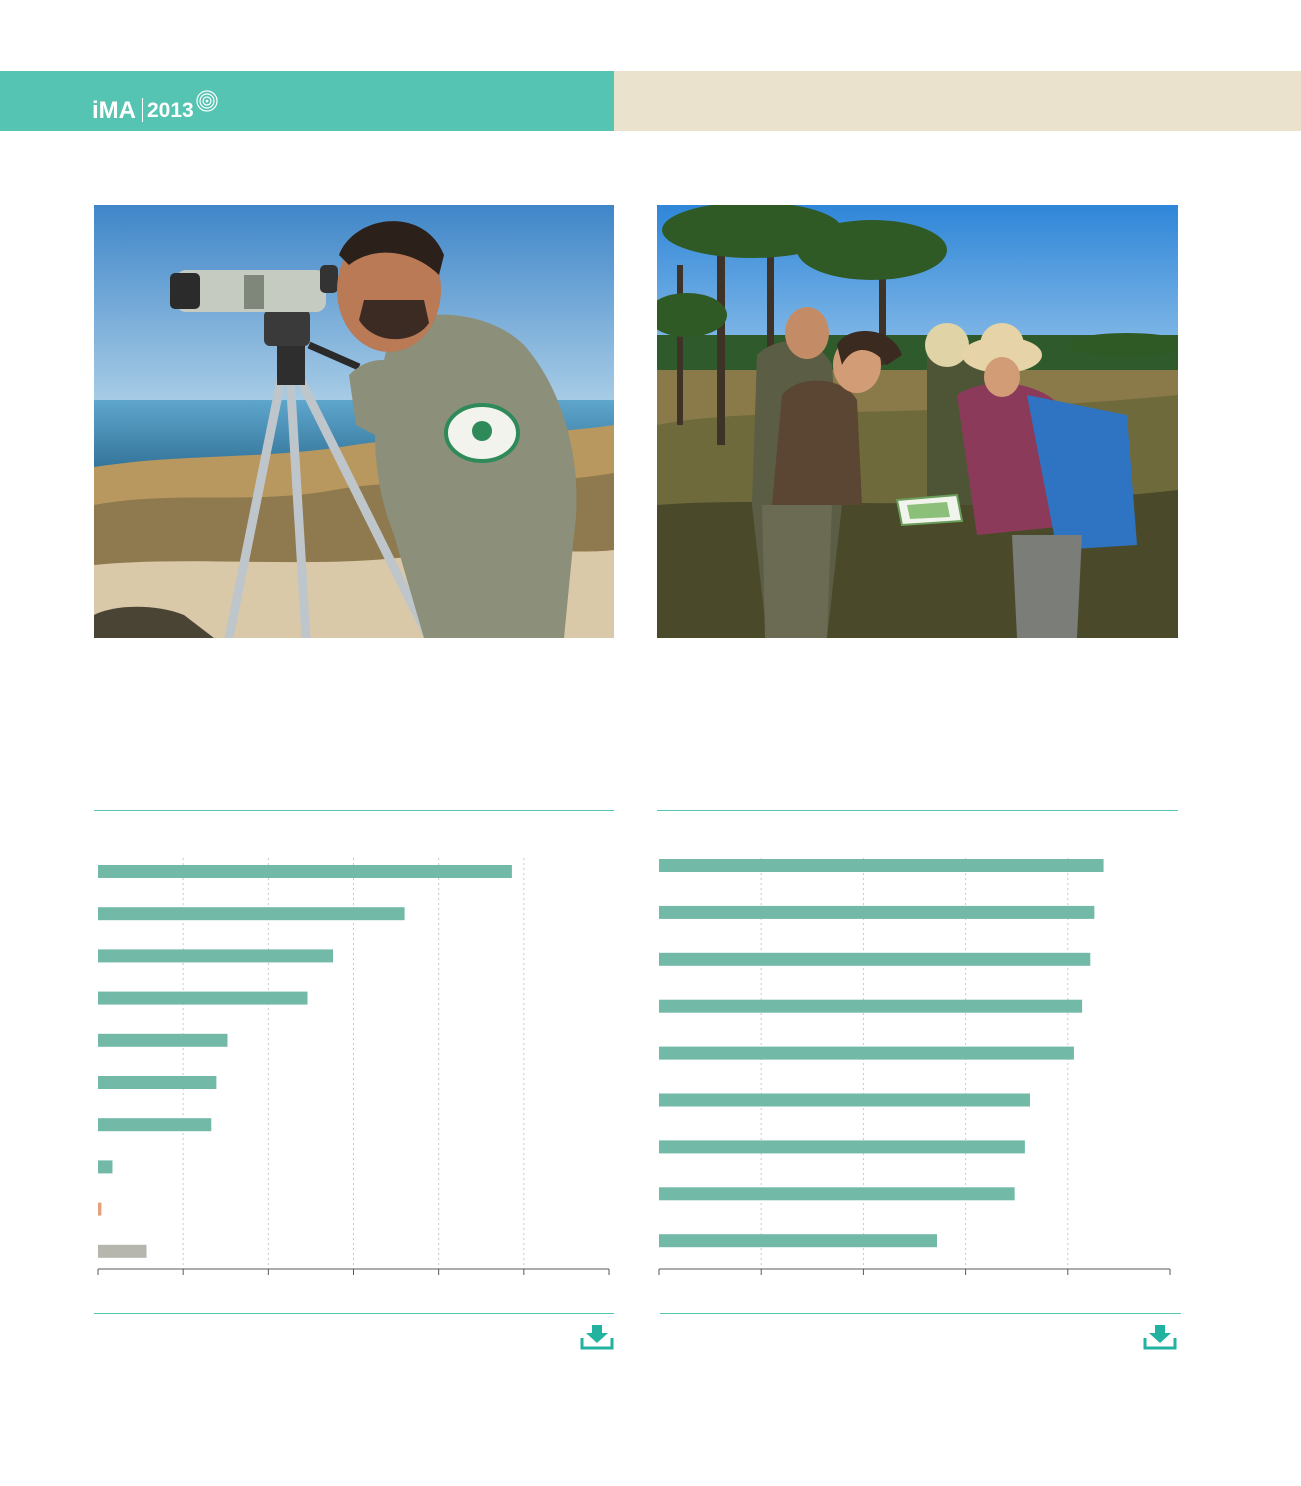 The image size is (1301, 1486). I want to click on chart2-bottom-rule, so click(920, 1313).